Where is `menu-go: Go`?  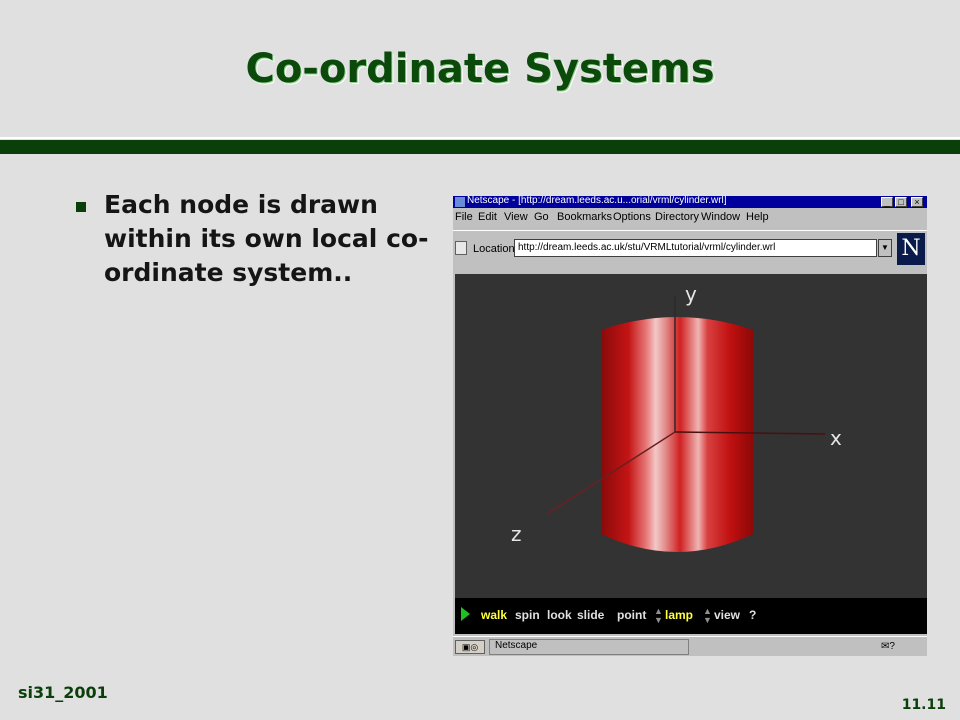
menu-go: Go is located at coordinates (541, 217).